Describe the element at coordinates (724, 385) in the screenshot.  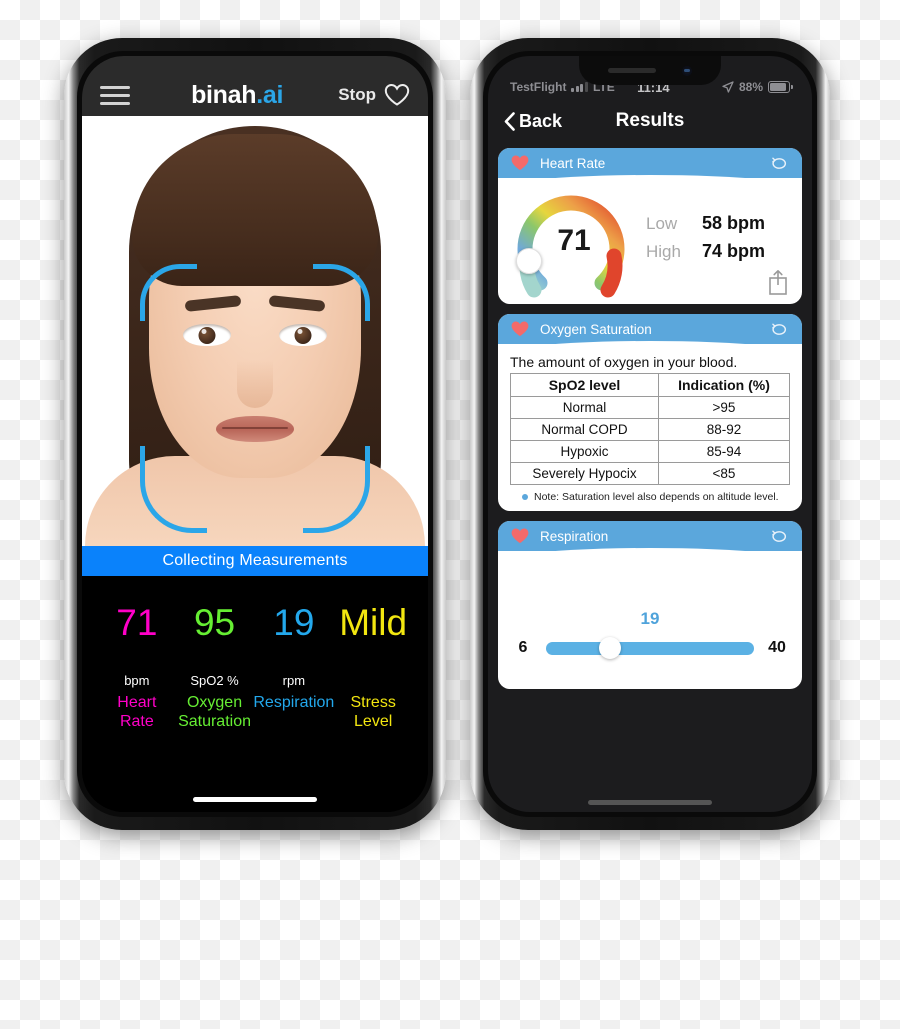
I see `column-header: Indication (%)` at that location.